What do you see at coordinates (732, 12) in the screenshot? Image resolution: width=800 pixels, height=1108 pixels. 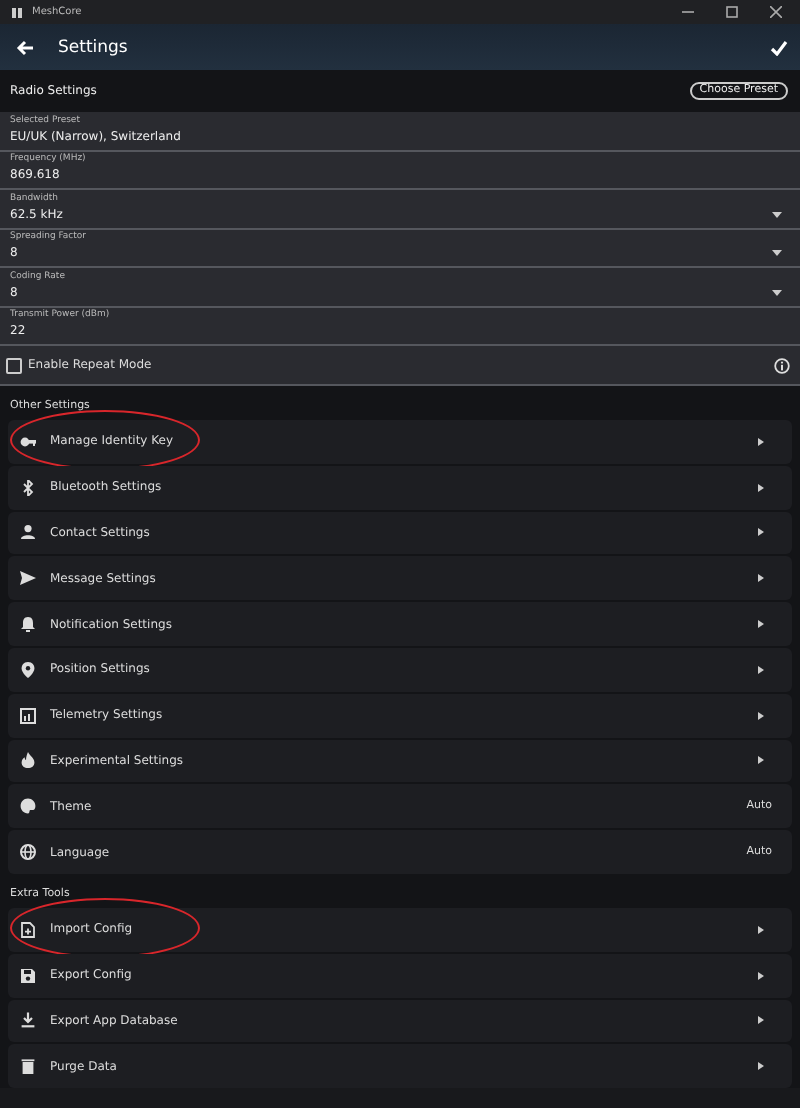 I see `maximize-icon` at bounding box center [732, 12].